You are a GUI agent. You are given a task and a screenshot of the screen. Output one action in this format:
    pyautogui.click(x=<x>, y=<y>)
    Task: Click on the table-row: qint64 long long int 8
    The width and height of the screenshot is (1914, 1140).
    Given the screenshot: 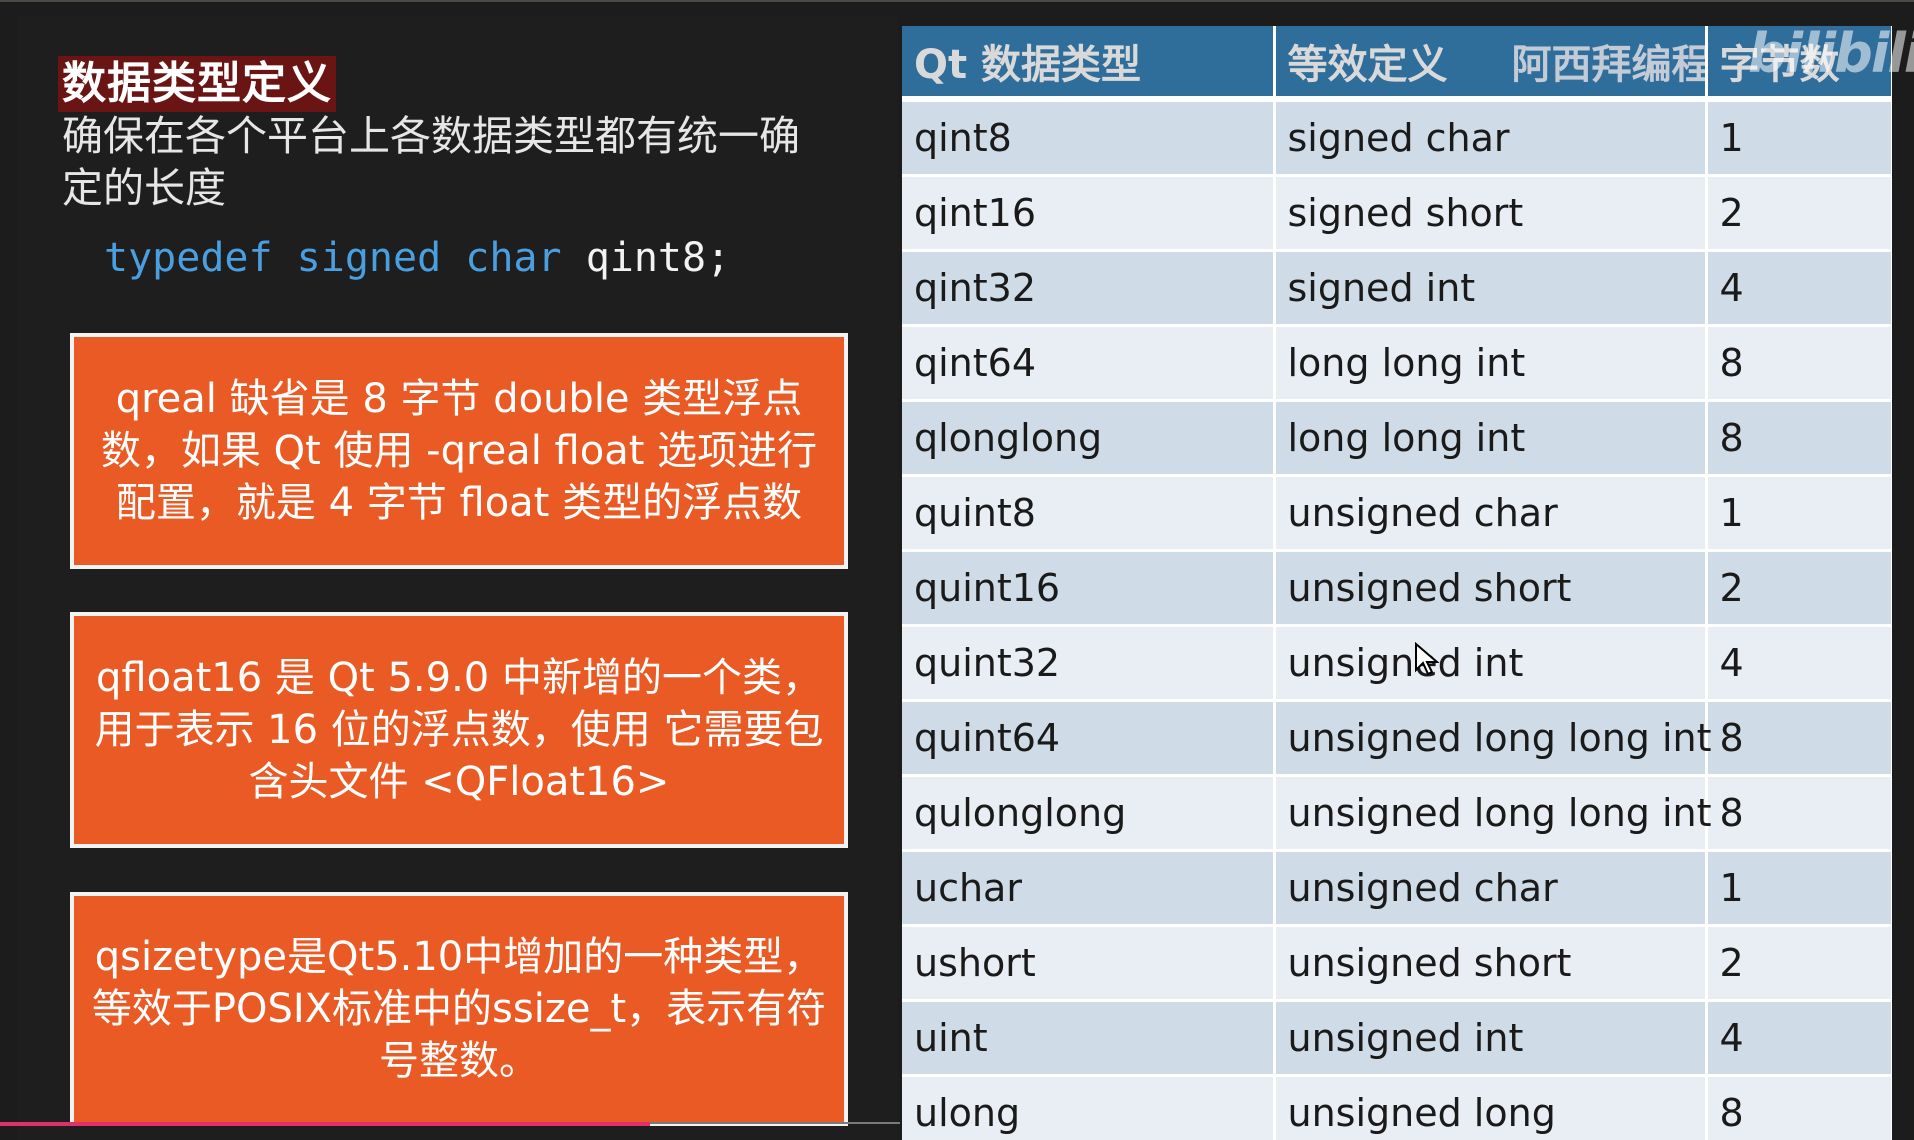 What is the action you would take?
    pyautogui.click(x=1397, y=363)
    